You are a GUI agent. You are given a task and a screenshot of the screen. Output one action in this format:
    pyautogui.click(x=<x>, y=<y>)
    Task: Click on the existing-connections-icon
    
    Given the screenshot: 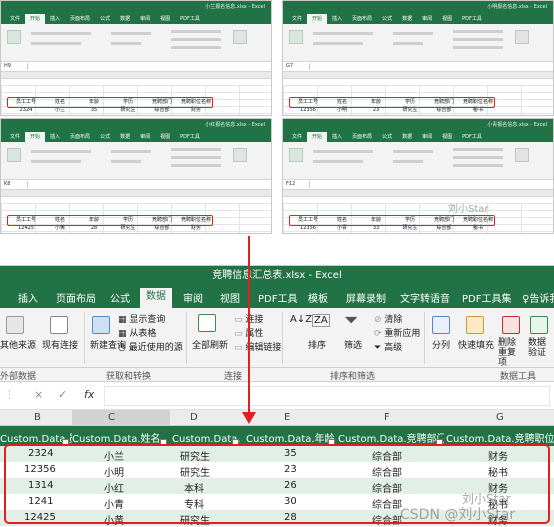 What is the action you would take?
    pyautogui.click(x=59, y=325)
    